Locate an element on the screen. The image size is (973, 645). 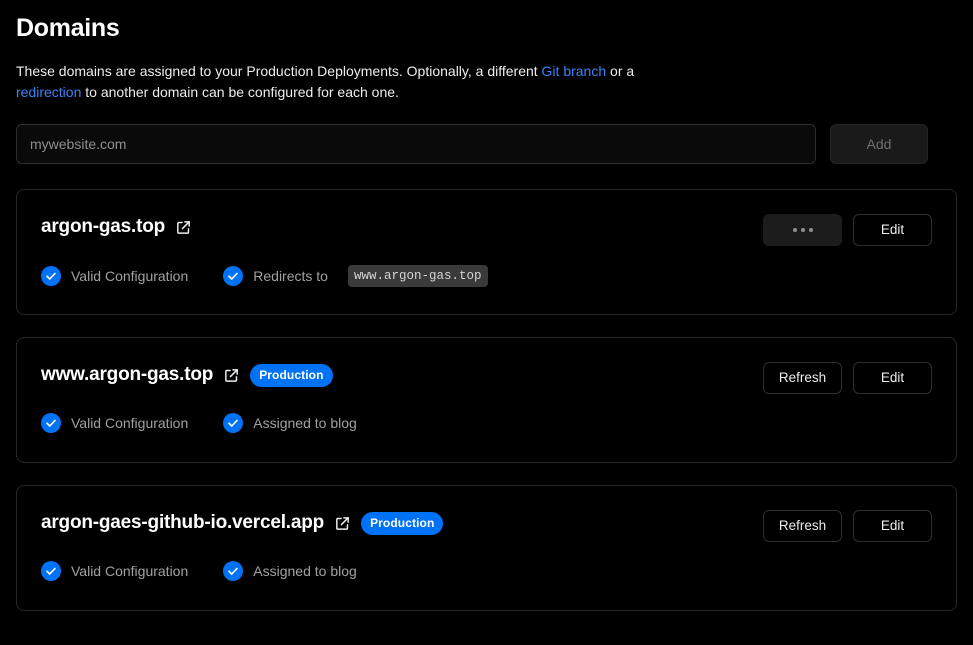
ellipsis-icon is located at coordinates (802, 230).